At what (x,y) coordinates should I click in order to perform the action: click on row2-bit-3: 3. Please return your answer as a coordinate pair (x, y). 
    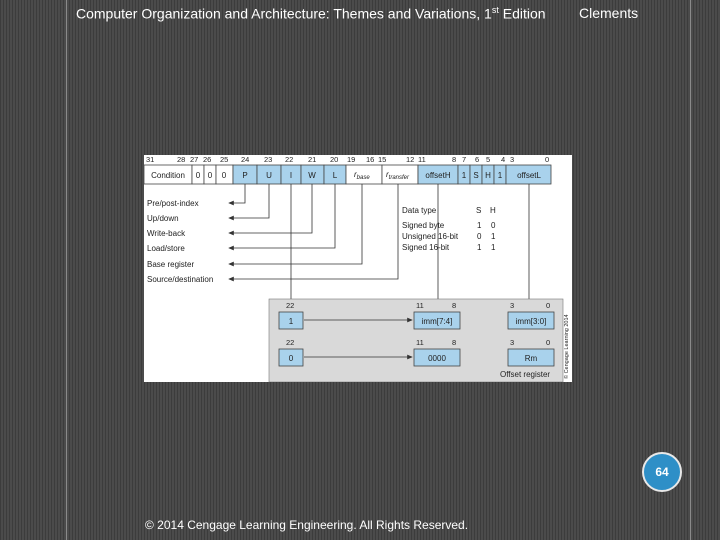
    Looking at the image, I should click on (512, 342).